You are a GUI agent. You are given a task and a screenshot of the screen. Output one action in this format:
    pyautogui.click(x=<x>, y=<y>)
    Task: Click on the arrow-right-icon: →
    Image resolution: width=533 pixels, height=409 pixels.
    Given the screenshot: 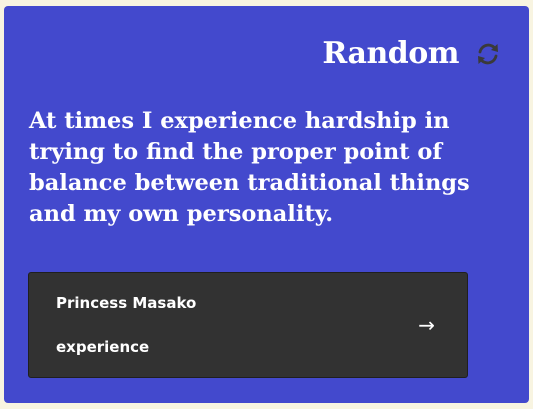 What is the action you would take?
    pyautogui.click(x=426, y=325)
    